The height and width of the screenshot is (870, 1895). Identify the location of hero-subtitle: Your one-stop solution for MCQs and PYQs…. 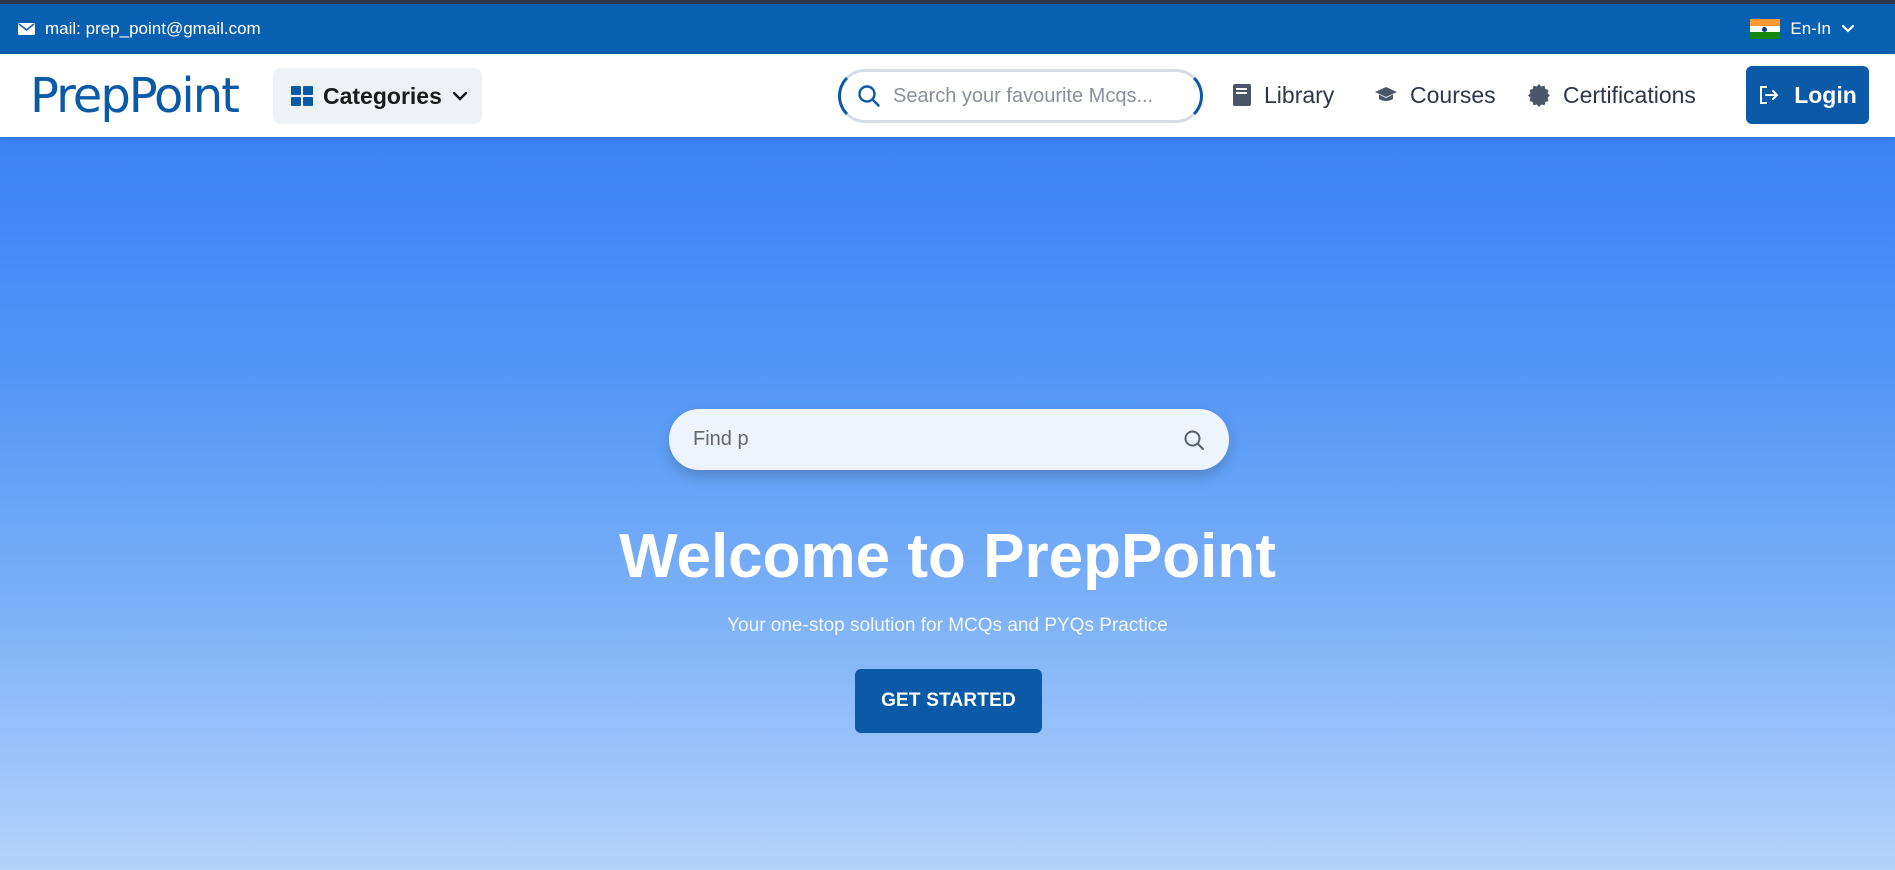
(947, 625).